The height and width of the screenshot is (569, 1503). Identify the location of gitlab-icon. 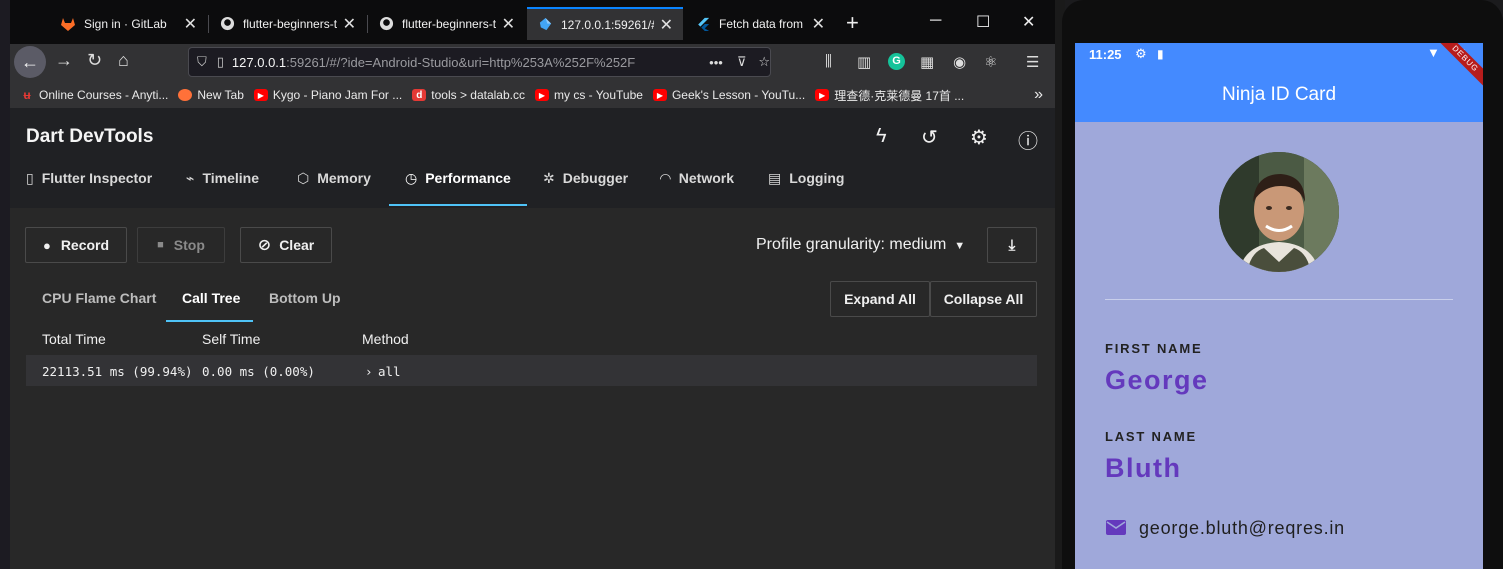
(68, 24).